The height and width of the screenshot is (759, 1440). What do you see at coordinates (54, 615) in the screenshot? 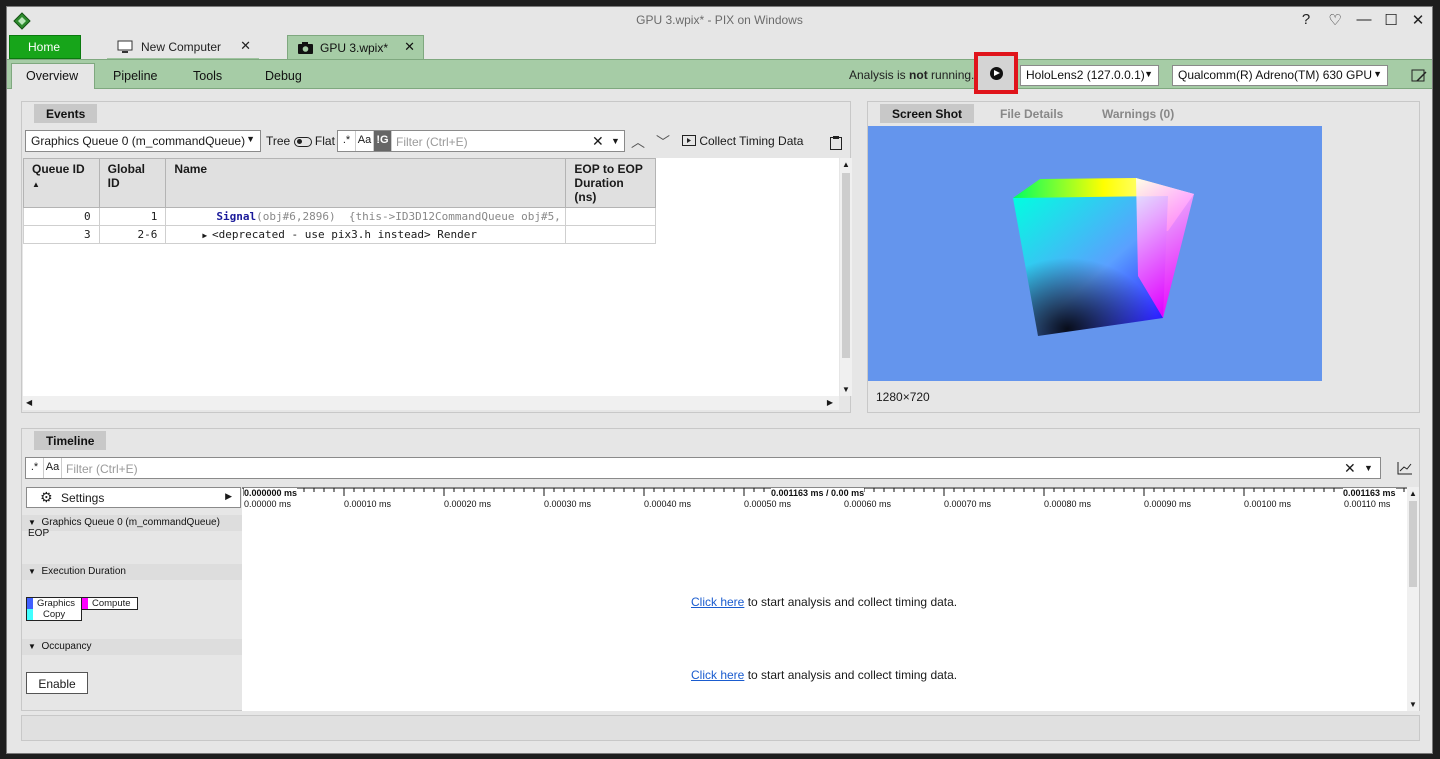
I see `legend-copy: Copy` at bounding box center [54, 615].